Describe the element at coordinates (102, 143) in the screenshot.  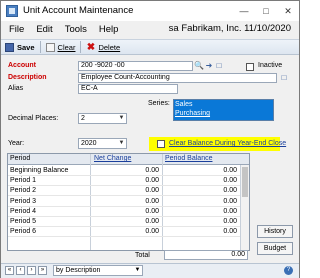
I see `year-select: 2020 ▼` at that location.